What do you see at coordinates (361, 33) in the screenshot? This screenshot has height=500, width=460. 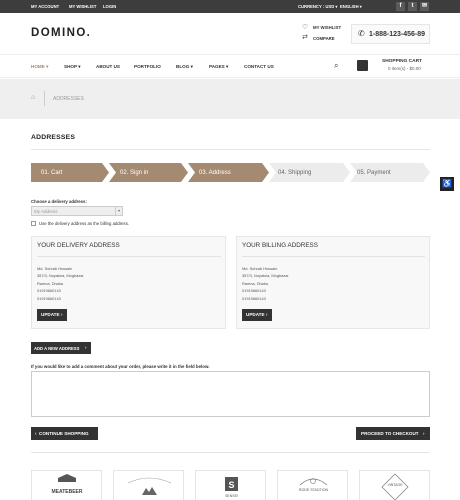 I see `phone-icon: ✆` at bounding box center [361, 33].